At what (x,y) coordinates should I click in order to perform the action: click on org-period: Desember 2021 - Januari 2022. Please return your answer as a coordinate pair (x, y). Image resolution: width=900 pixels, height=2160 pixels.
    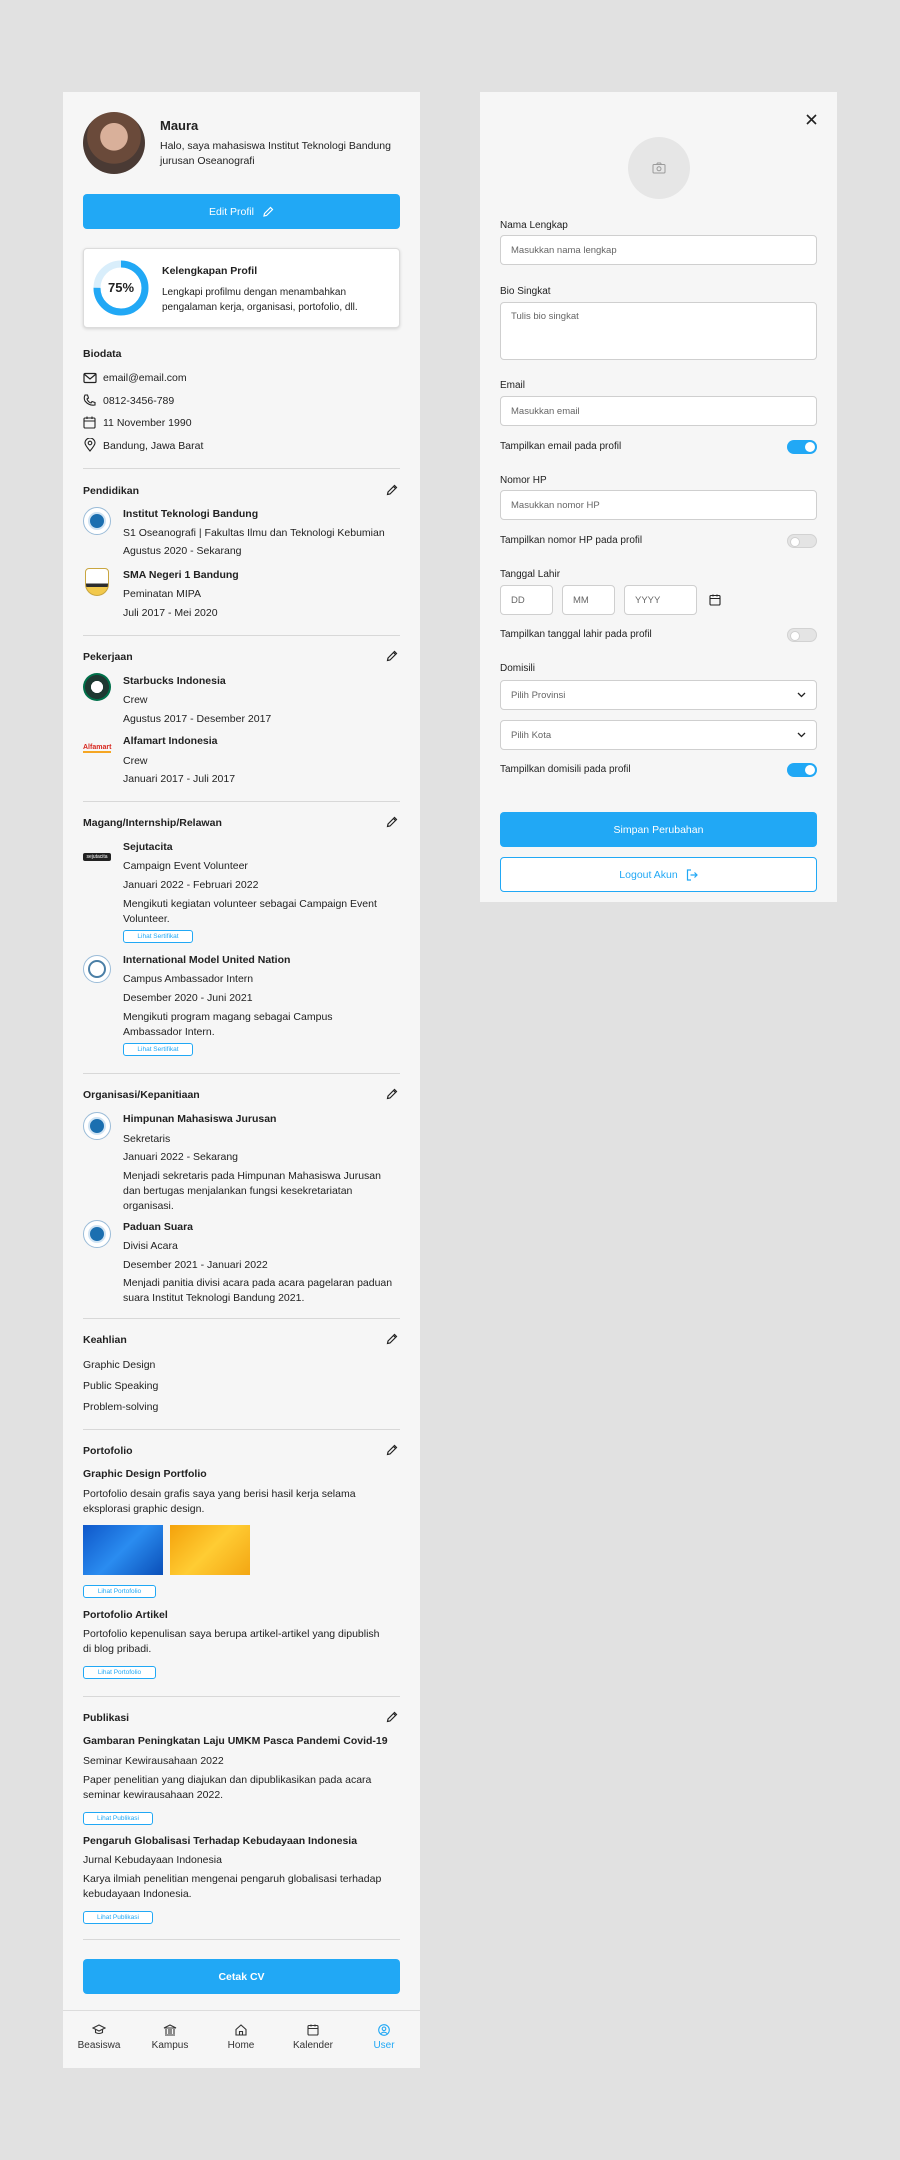
    Looking at the image, I should click on (195, 1265).